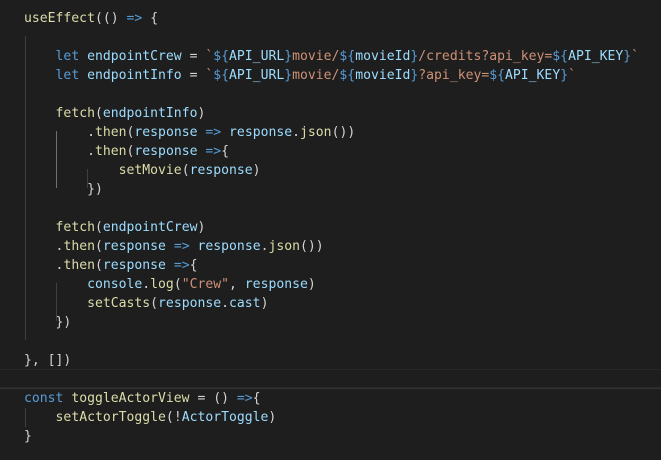  I want to click on code-line: setMovie(response), so click(142, 170).